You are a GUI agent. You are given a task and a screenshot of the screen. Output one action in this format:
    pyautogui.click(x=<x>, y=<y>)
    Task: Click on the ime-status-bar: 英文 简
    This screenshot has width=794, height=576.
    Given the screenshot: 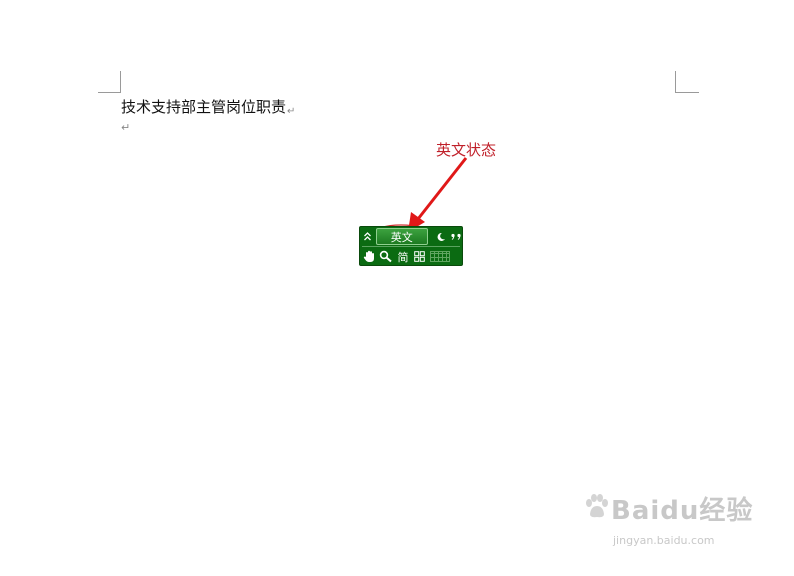 What is the action you would take?
    pyautogui.click(x=411, y=246)
    